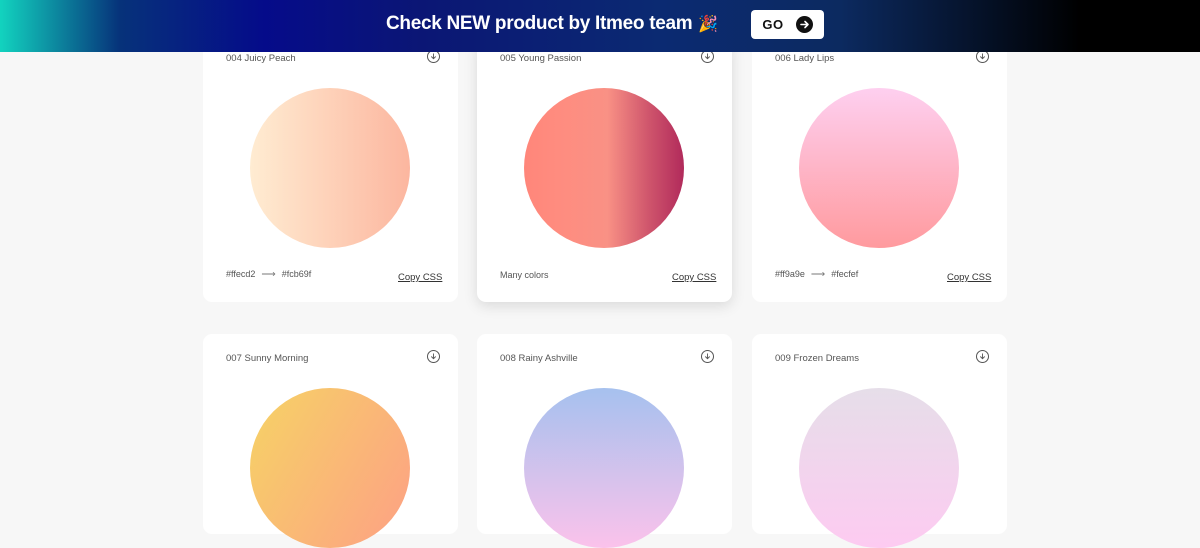 This screenshot has width=1200, height=548. Describe the element at coordinates (541, 58) in the screenshot. I see `card-title: 005 Young Passion` at that location.